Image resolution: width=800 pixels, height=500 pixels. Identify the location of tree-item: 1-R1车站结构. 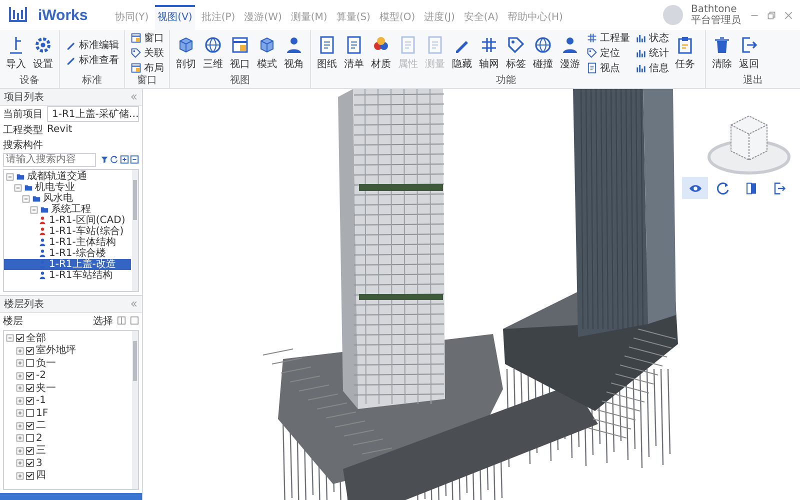
(67, 275).